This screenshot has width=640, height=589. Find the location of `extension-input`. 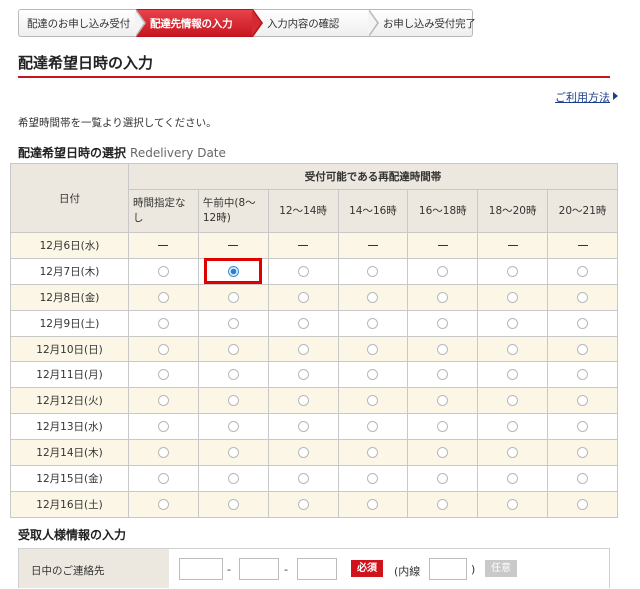

extension-input is located at coordinates (448, 569).